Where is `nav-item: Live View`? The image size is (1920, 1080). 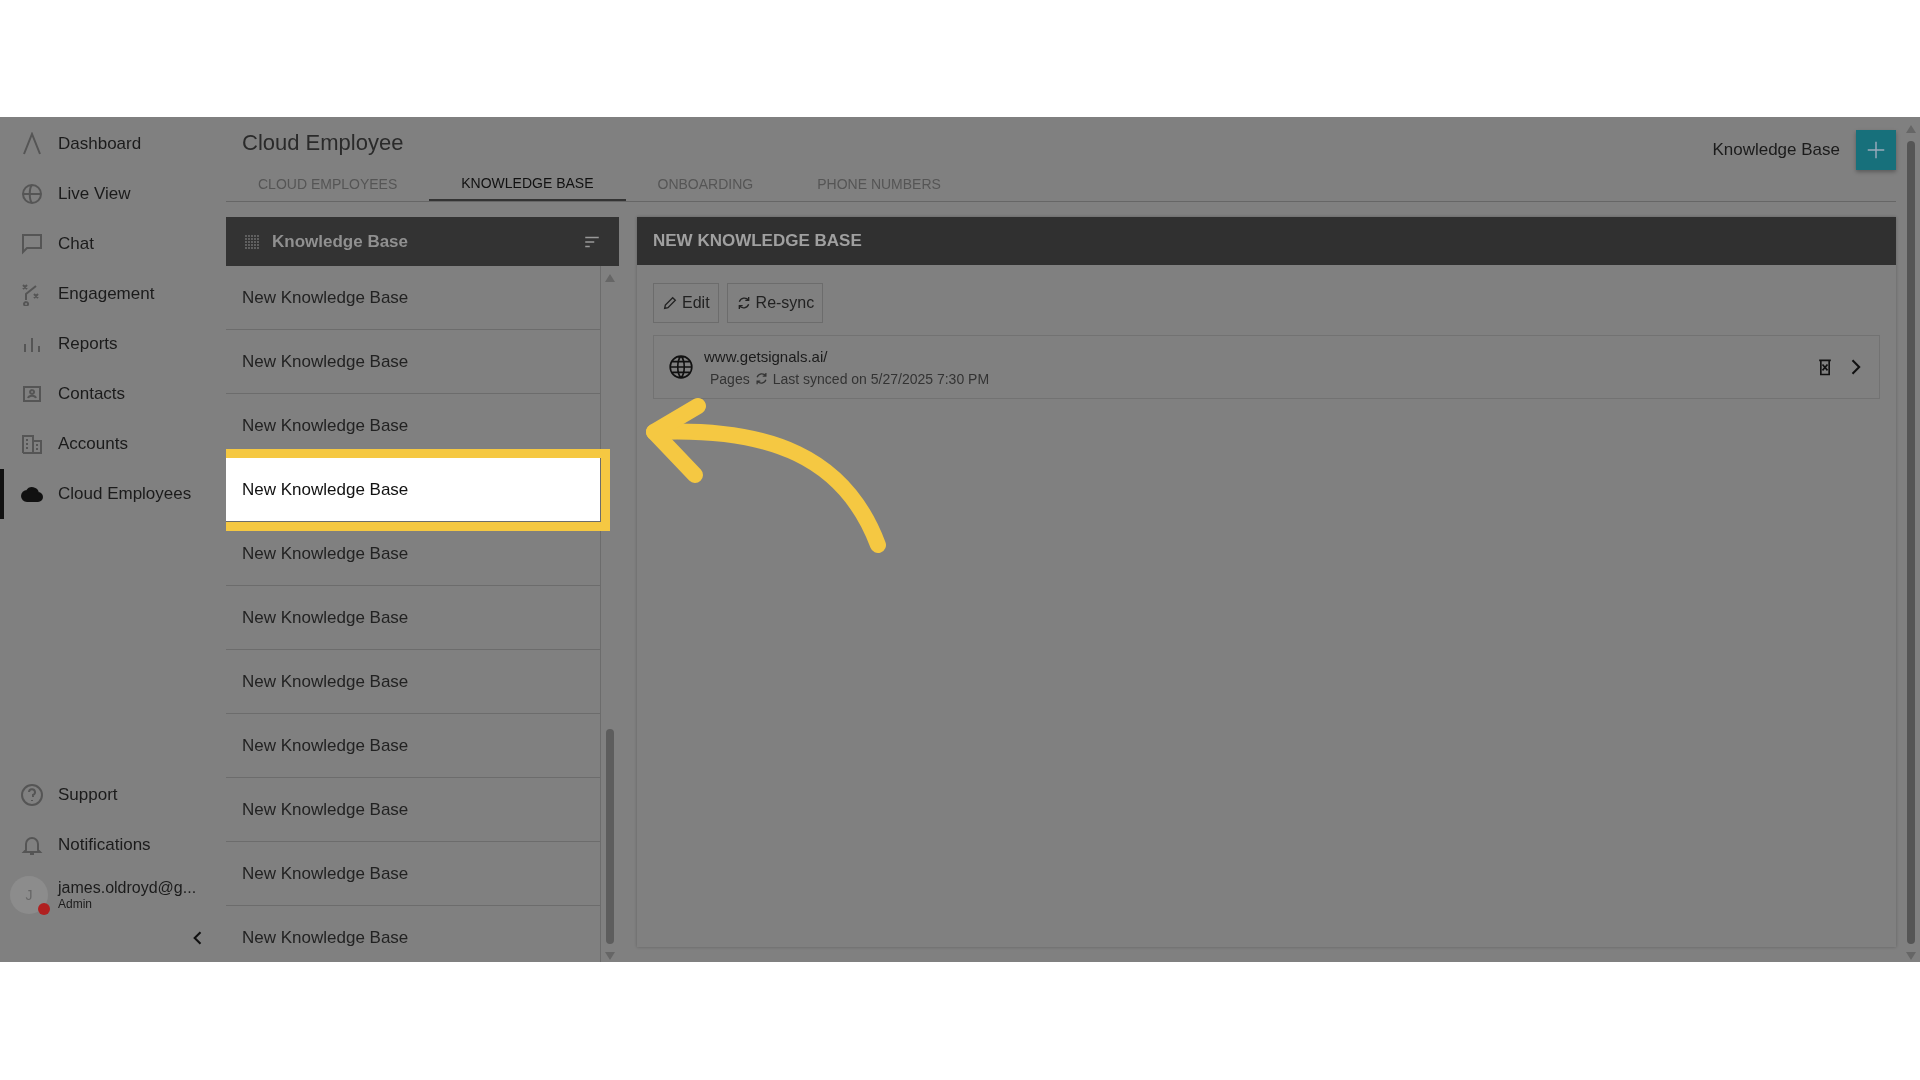 nav-item: Live View is located at coordinates (113, 194).